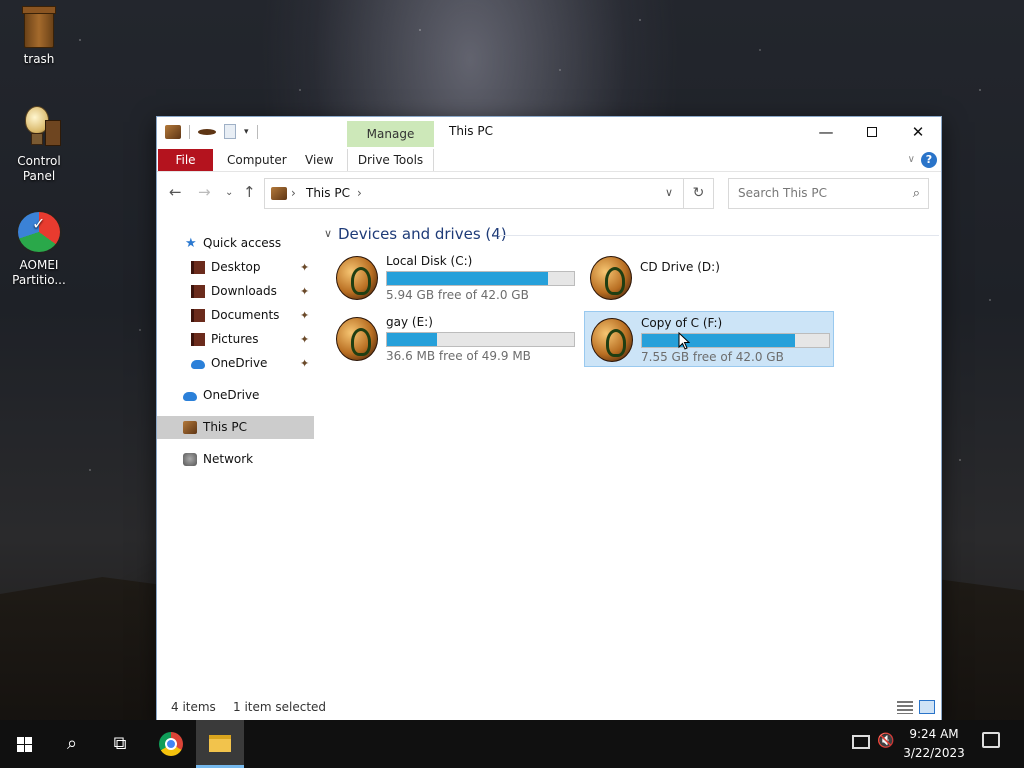 The image size is (1024, 768). I want to click on nav-pinned-downloads: Downloads ✦, so click(235, 291).